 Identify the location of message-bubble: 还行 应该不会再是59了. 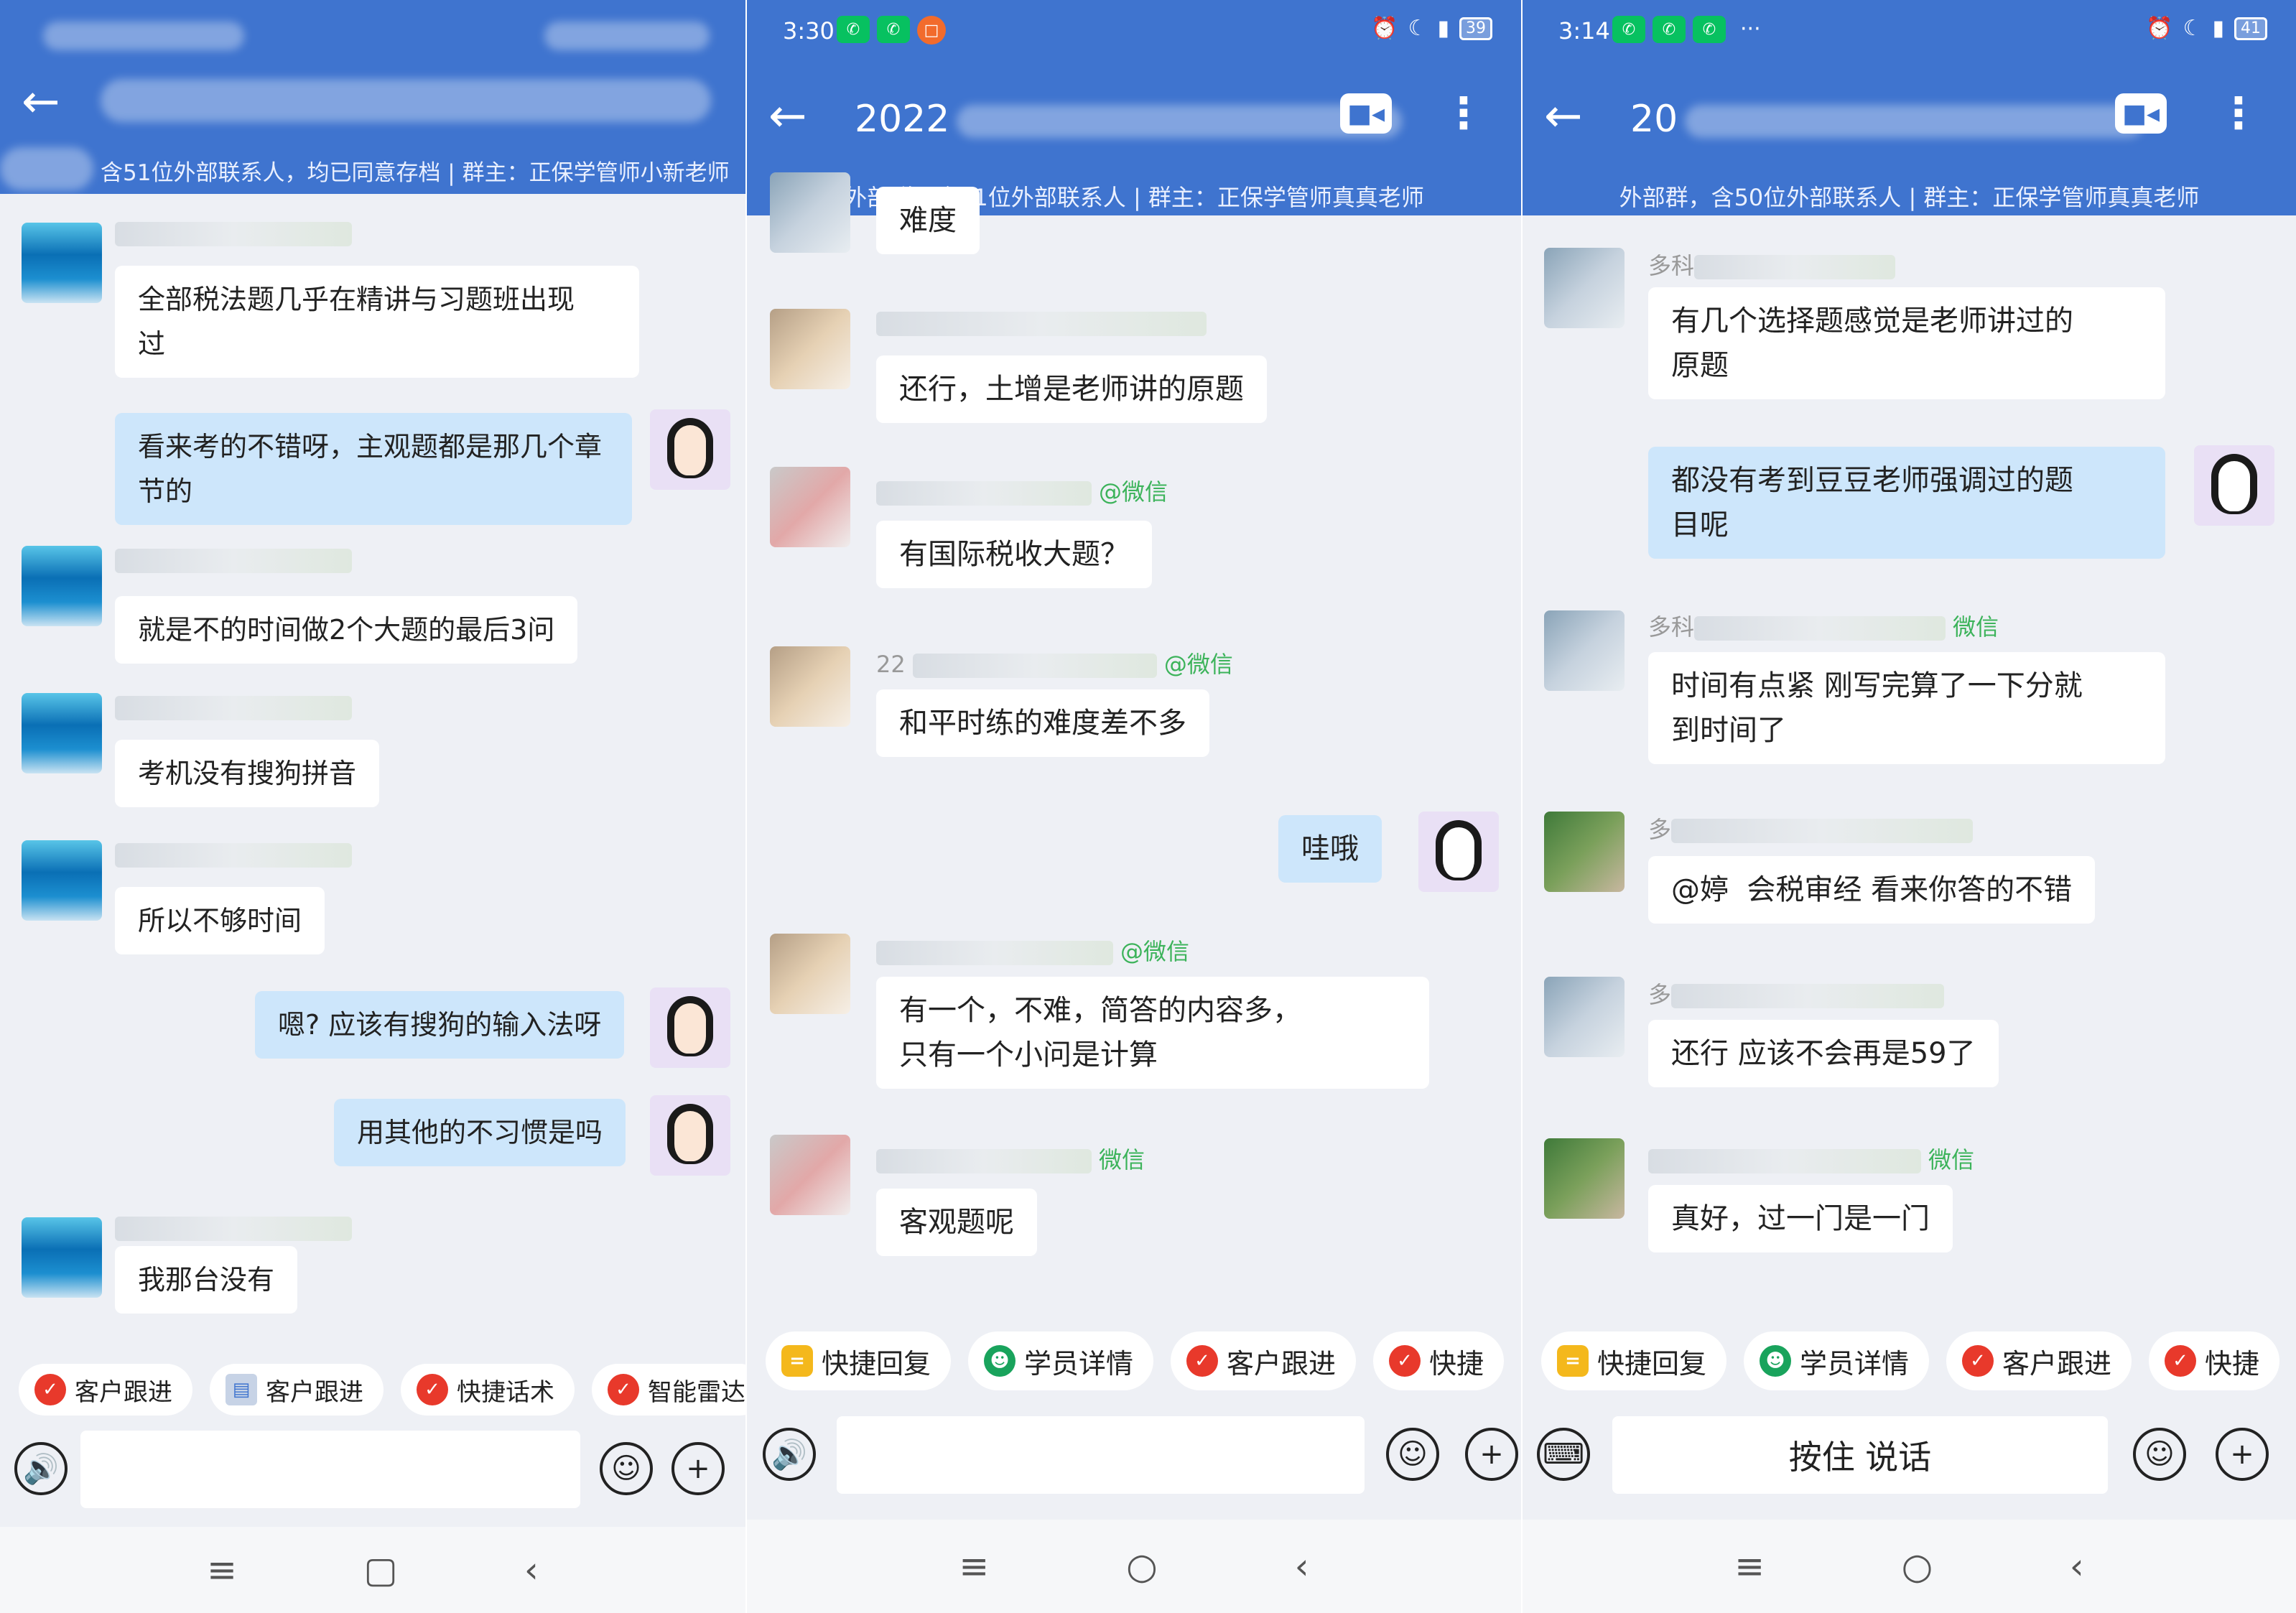
(1824, 1053).